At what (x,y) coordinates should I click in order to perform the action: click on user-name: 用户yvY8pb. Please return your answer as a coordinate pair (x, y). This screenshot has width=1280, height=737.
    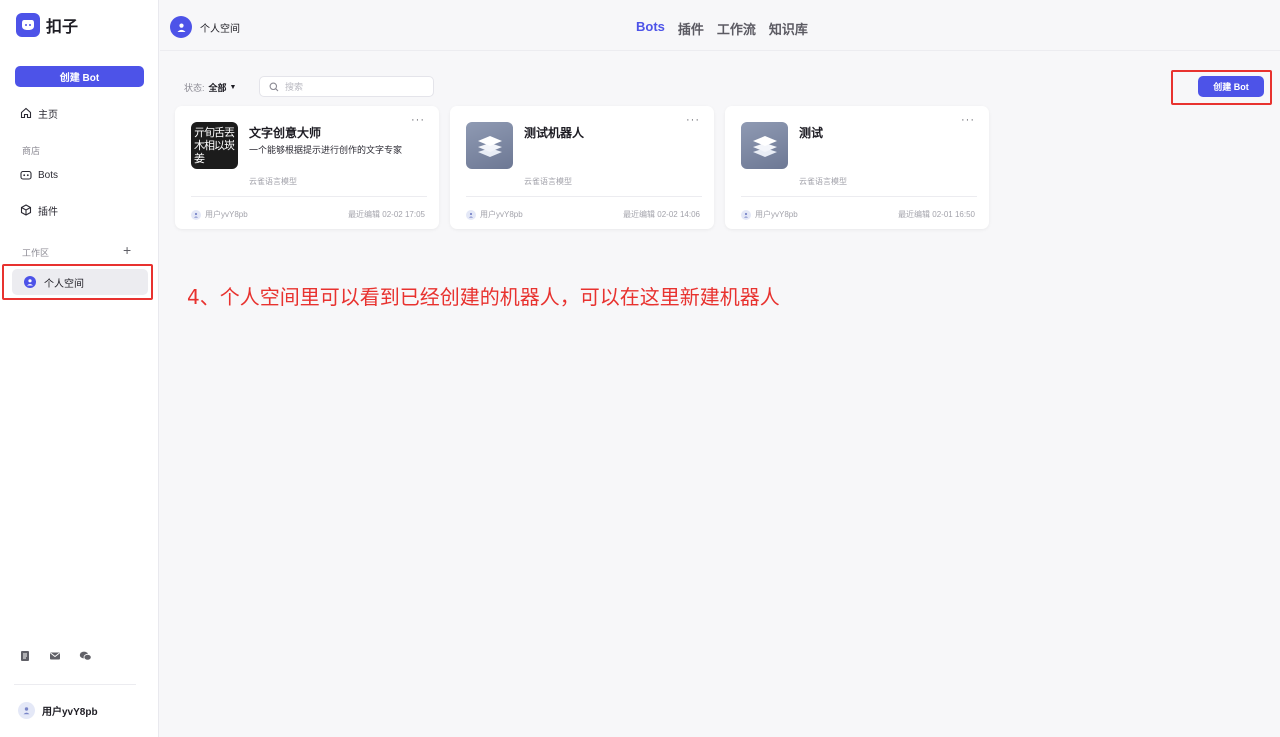
    Looking at the image, I should click on (70, 712).